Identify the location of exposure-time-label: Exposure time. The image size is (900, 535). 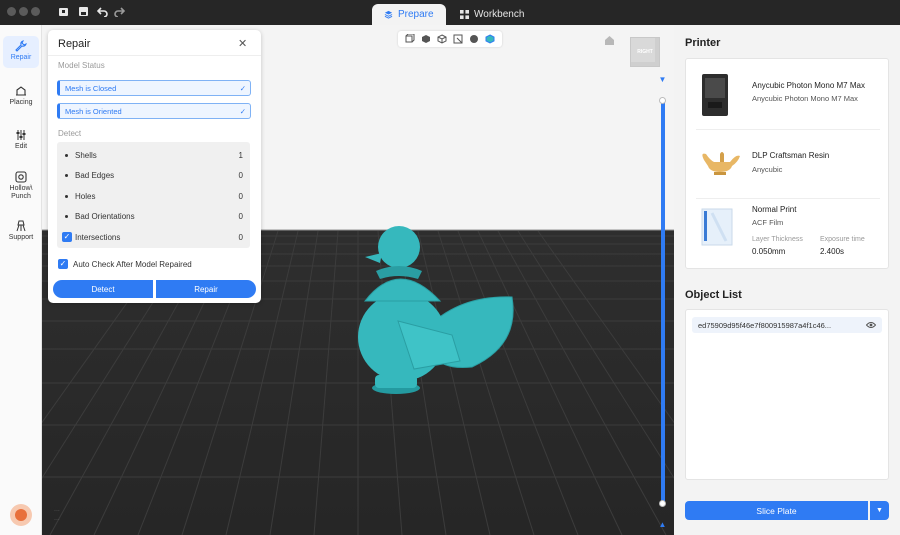
(842, 239).